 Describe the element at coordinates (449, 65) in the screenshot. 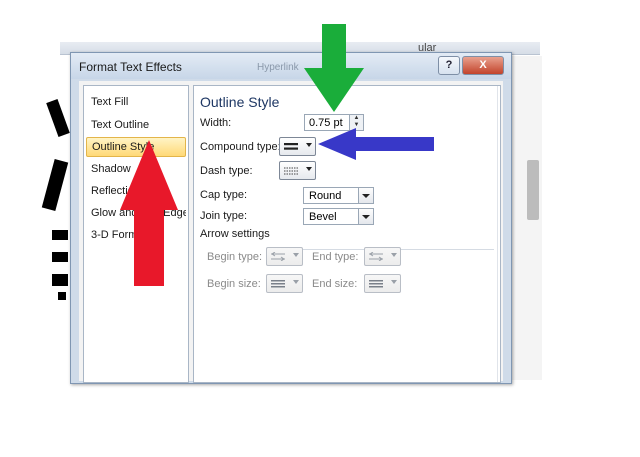

I see `help-button: ?` at that location.